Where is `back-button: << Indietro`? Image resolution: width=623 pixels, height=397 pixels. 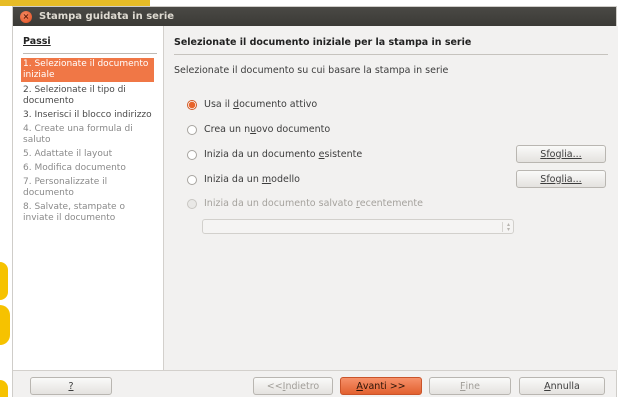
back-button: << Indietro is located at coordinates (293, 386).